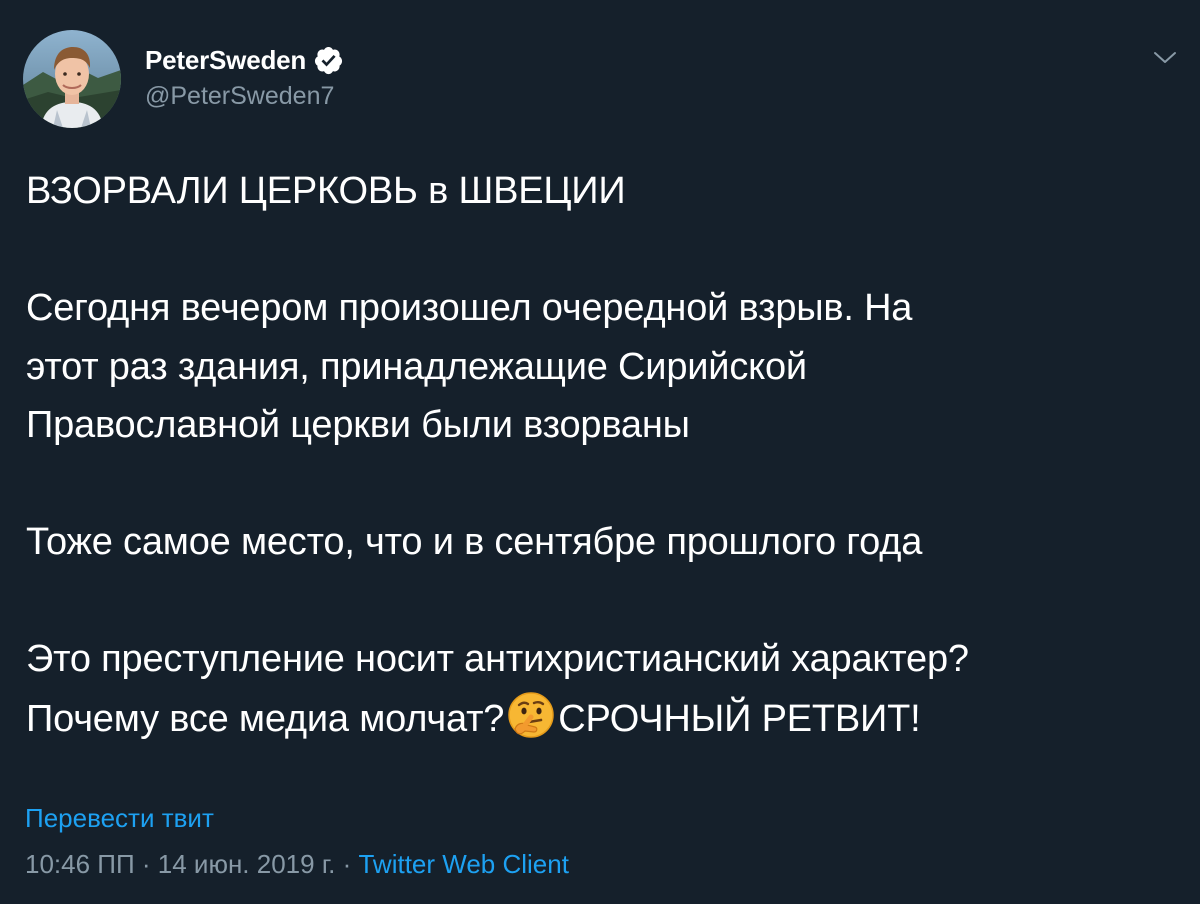  I want to click on tweet-time: 10:46 ПП, so click(80, 864).